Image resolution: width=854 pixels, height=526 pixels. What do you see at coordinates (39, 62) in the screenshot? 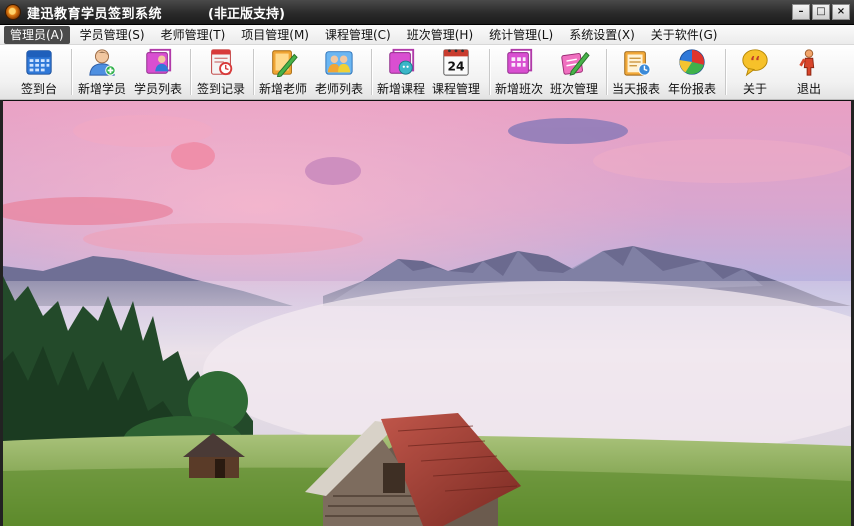
I see `calendar-icon` at bounding box center [39, 62].